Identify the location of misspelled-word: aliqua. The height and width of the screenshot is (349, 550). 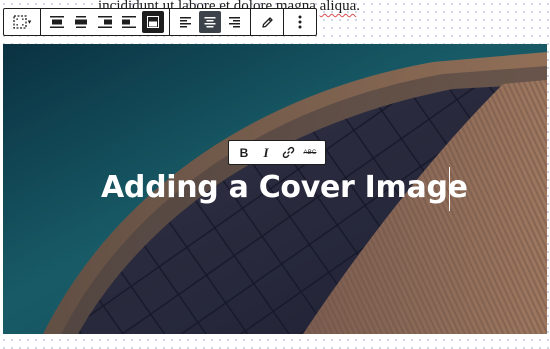
(338, 7).